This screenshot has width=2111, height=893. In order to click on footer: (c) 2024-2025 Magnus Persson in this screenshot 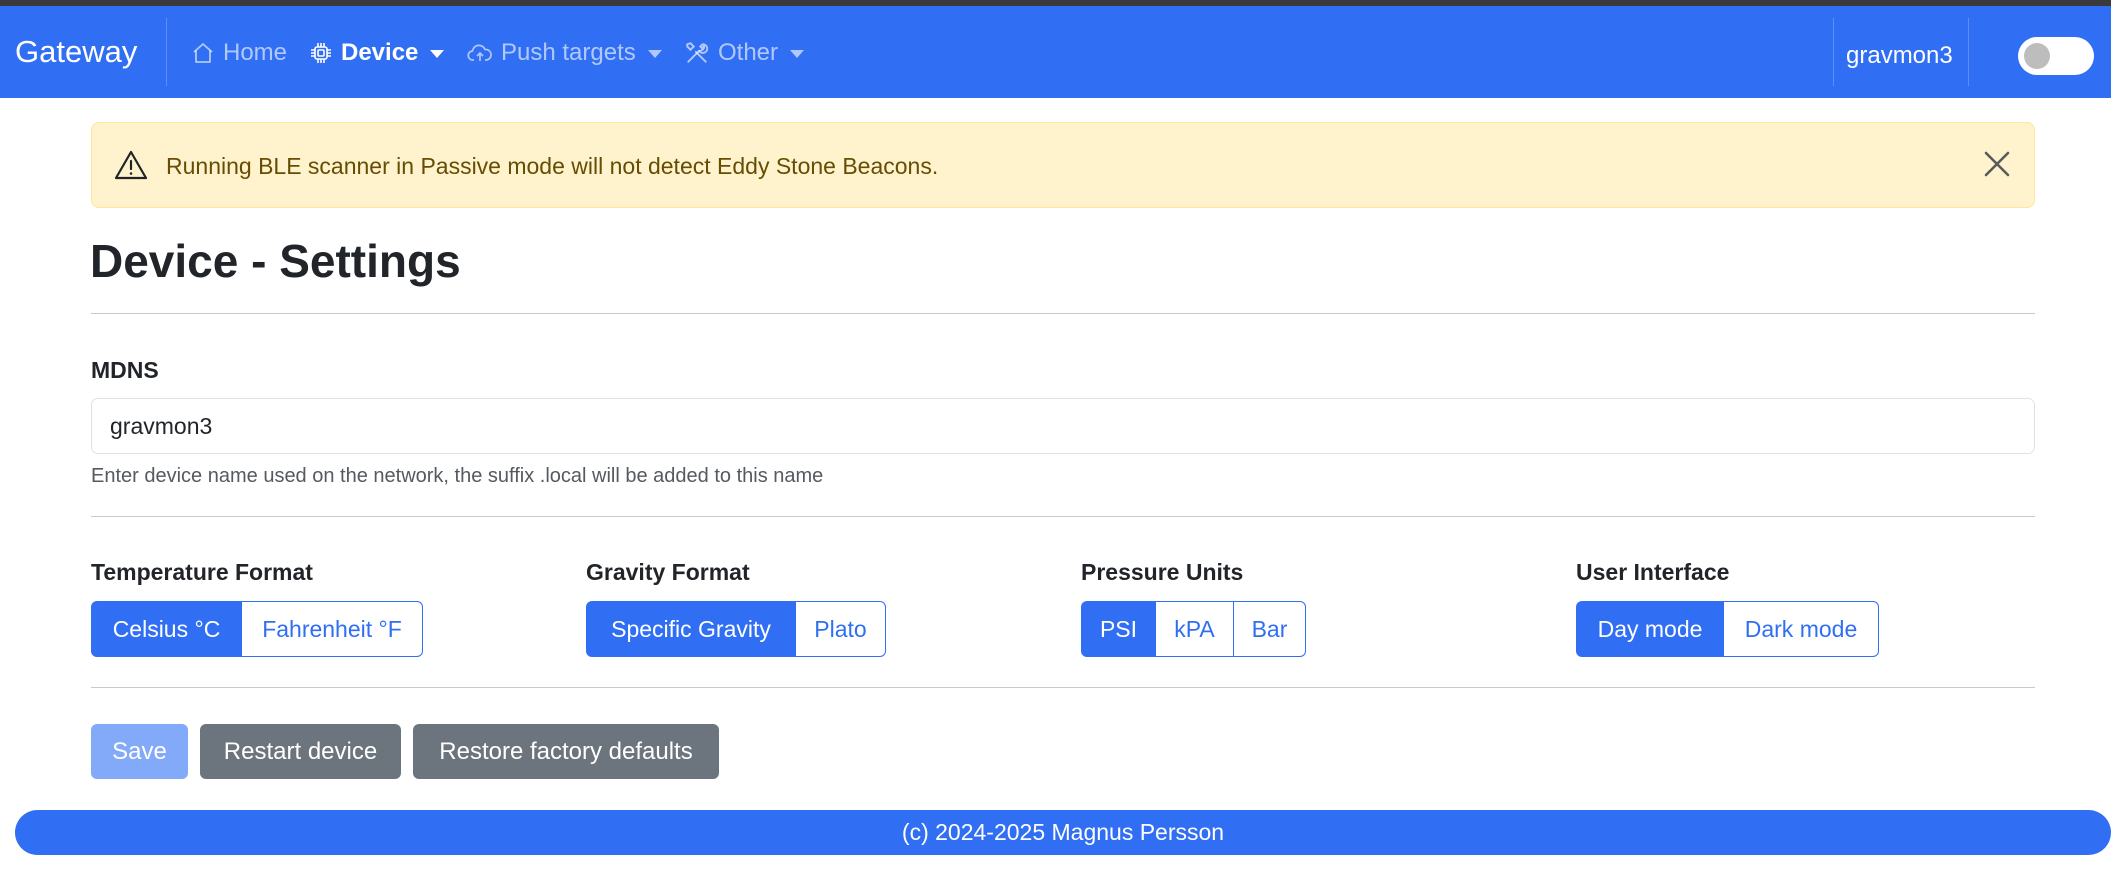, I will do `click(1063, 832)`.